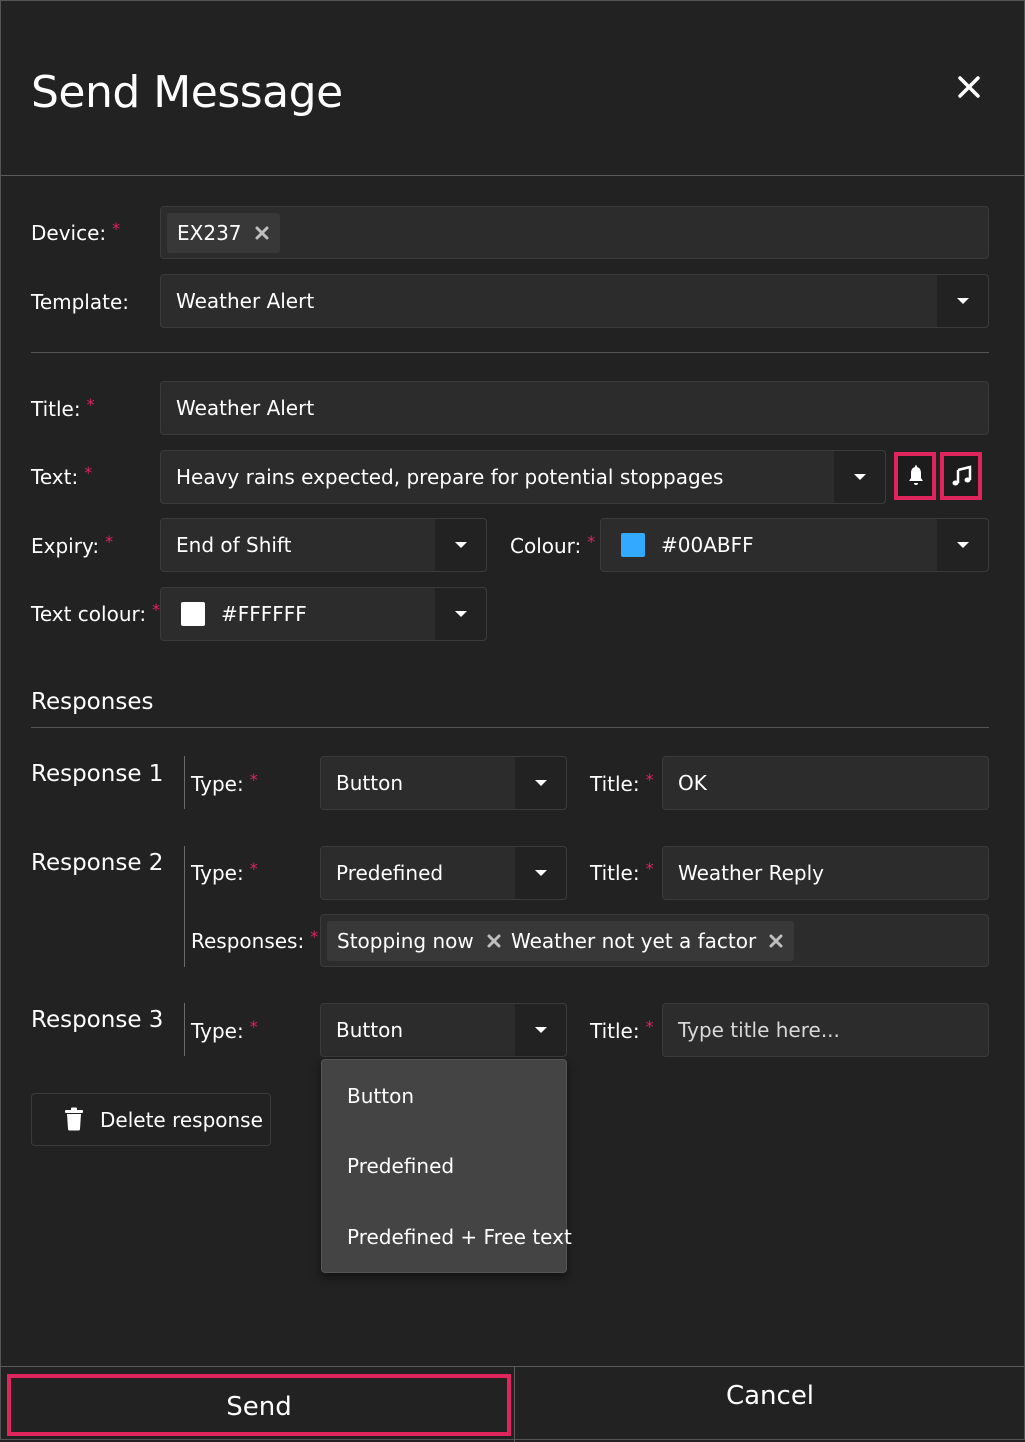 This screenshot has height=1442, width=1025. I want to click on alert-button, so click(915, 476).